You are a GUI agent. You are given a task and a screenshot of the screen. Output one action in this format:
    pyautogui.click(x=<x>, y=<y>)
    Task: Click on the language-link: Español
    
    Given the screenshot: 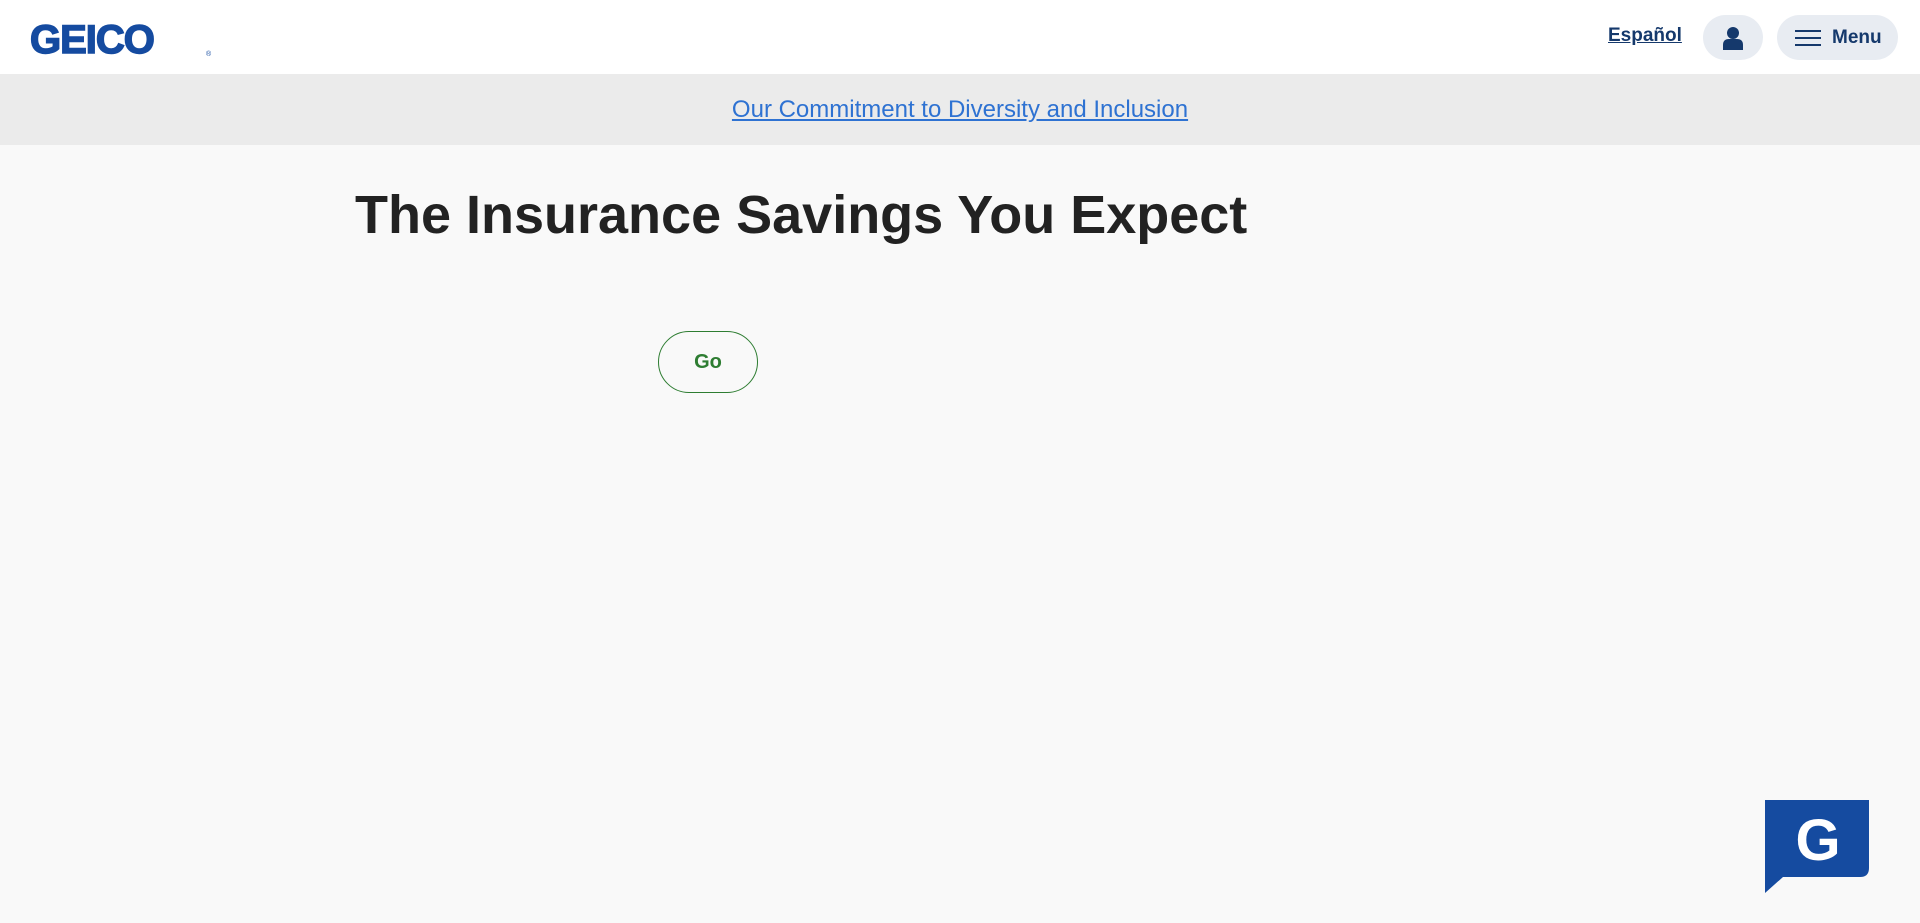 What is the action you would take?
    pyautogui.click(x=1645, y=36)
    